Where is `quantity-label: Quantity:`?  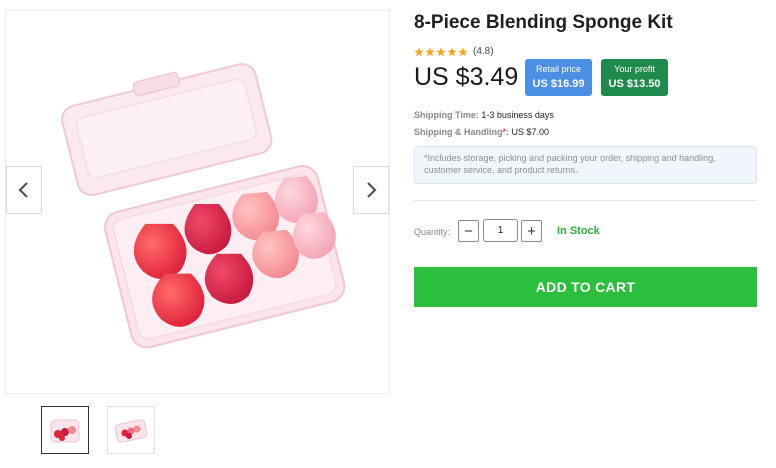
quantity-label: Quantity: is located at coordinates (432, 232).